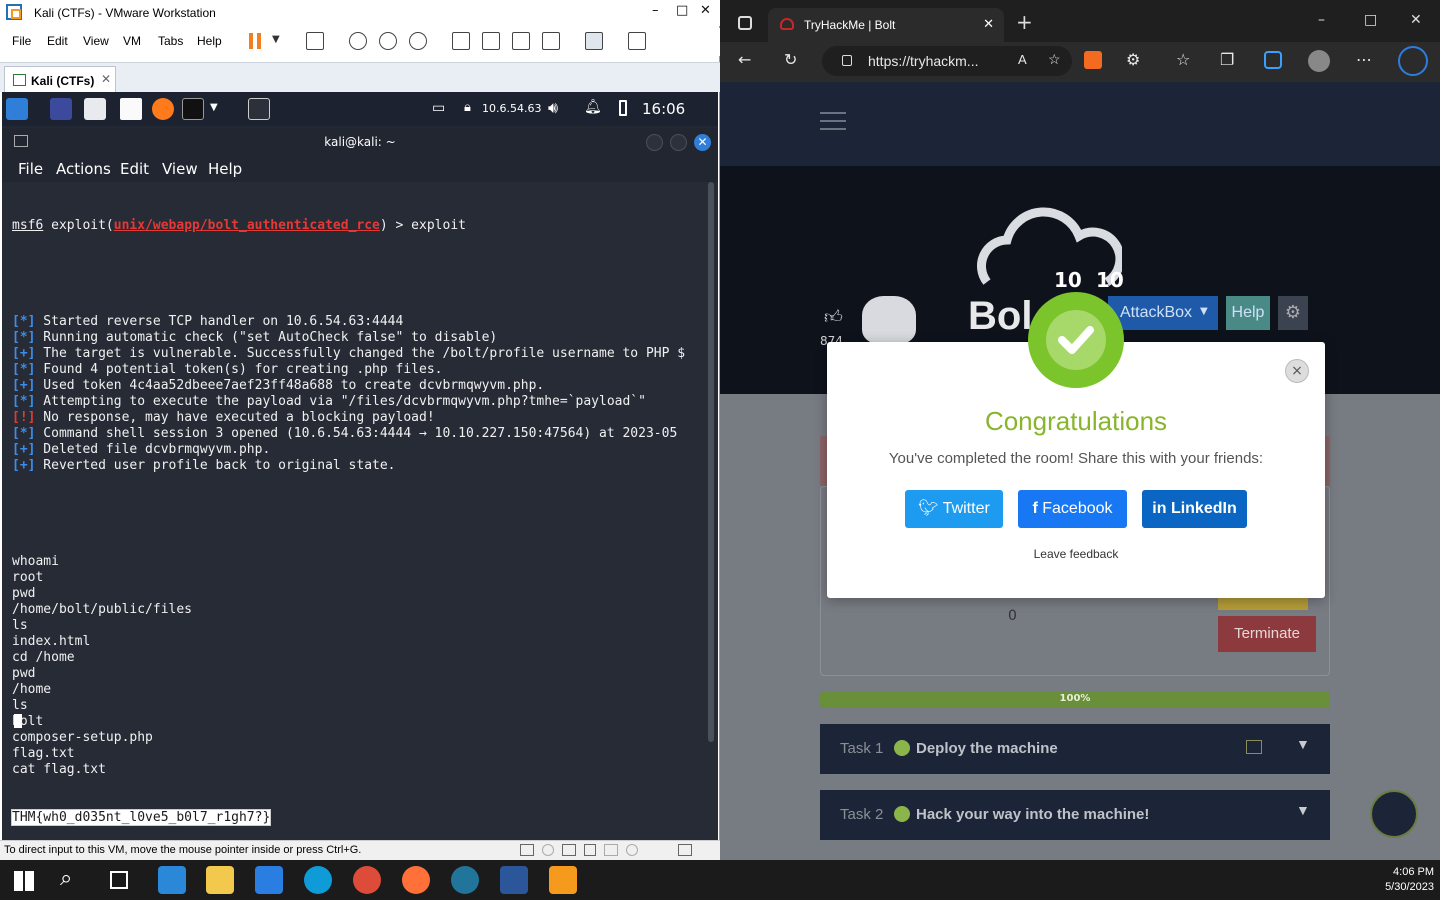  Describe the element at coordinates (1194, 509) in the screenshot. I see `share-linkedin-button: in LinkedIn` at that location.